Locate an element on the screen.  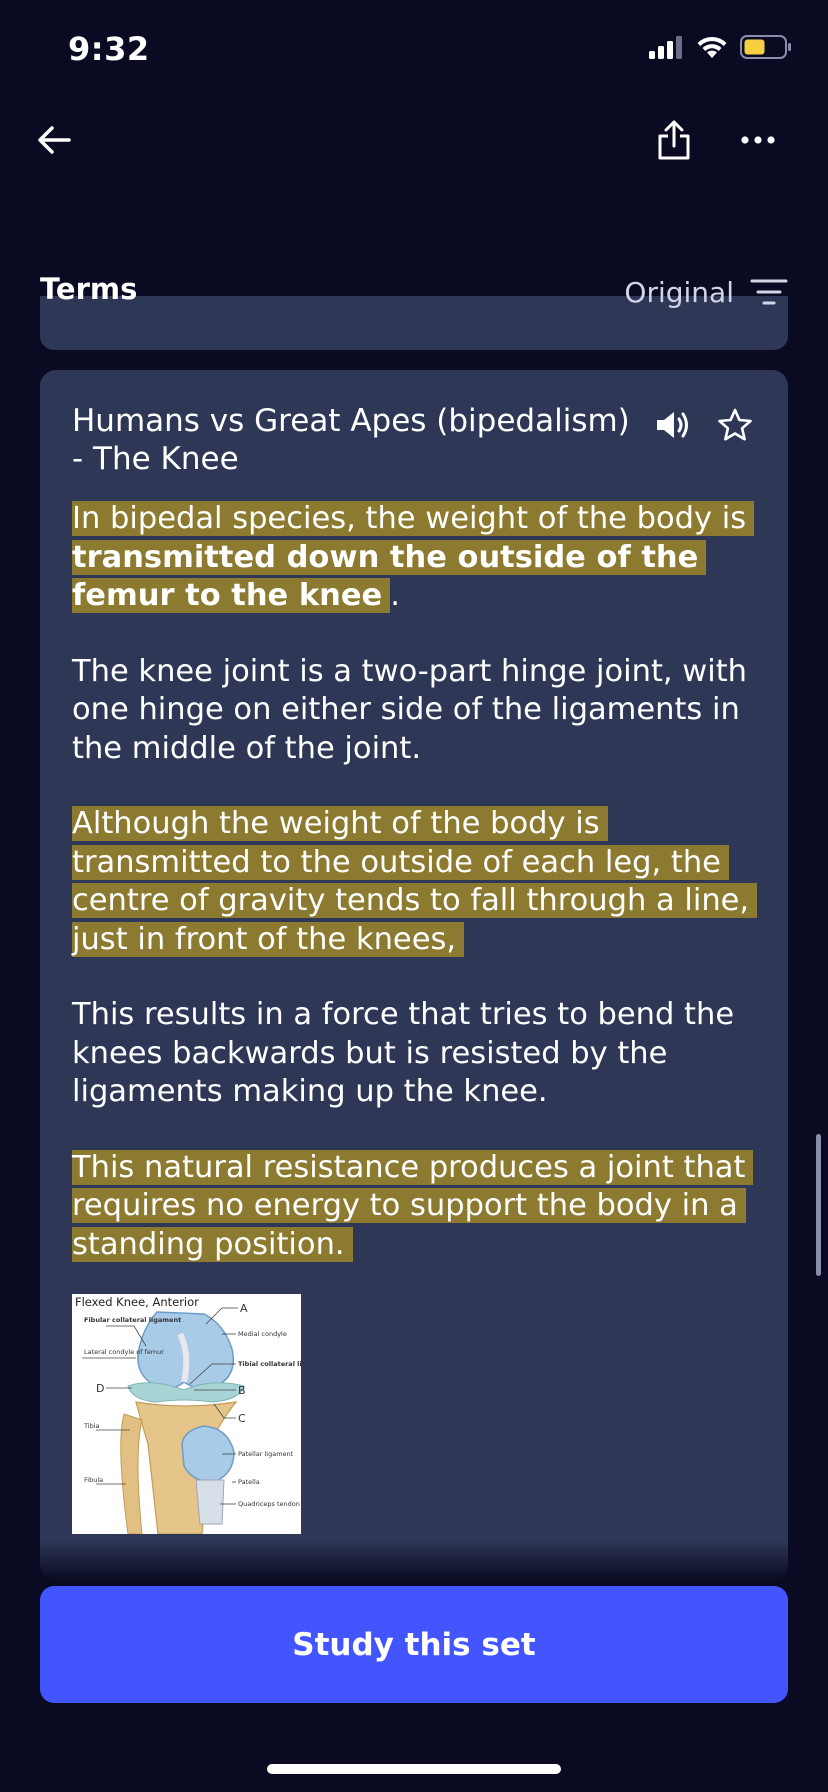
diagram-label: Patellar ligament is located at coordinates (266, 1454).